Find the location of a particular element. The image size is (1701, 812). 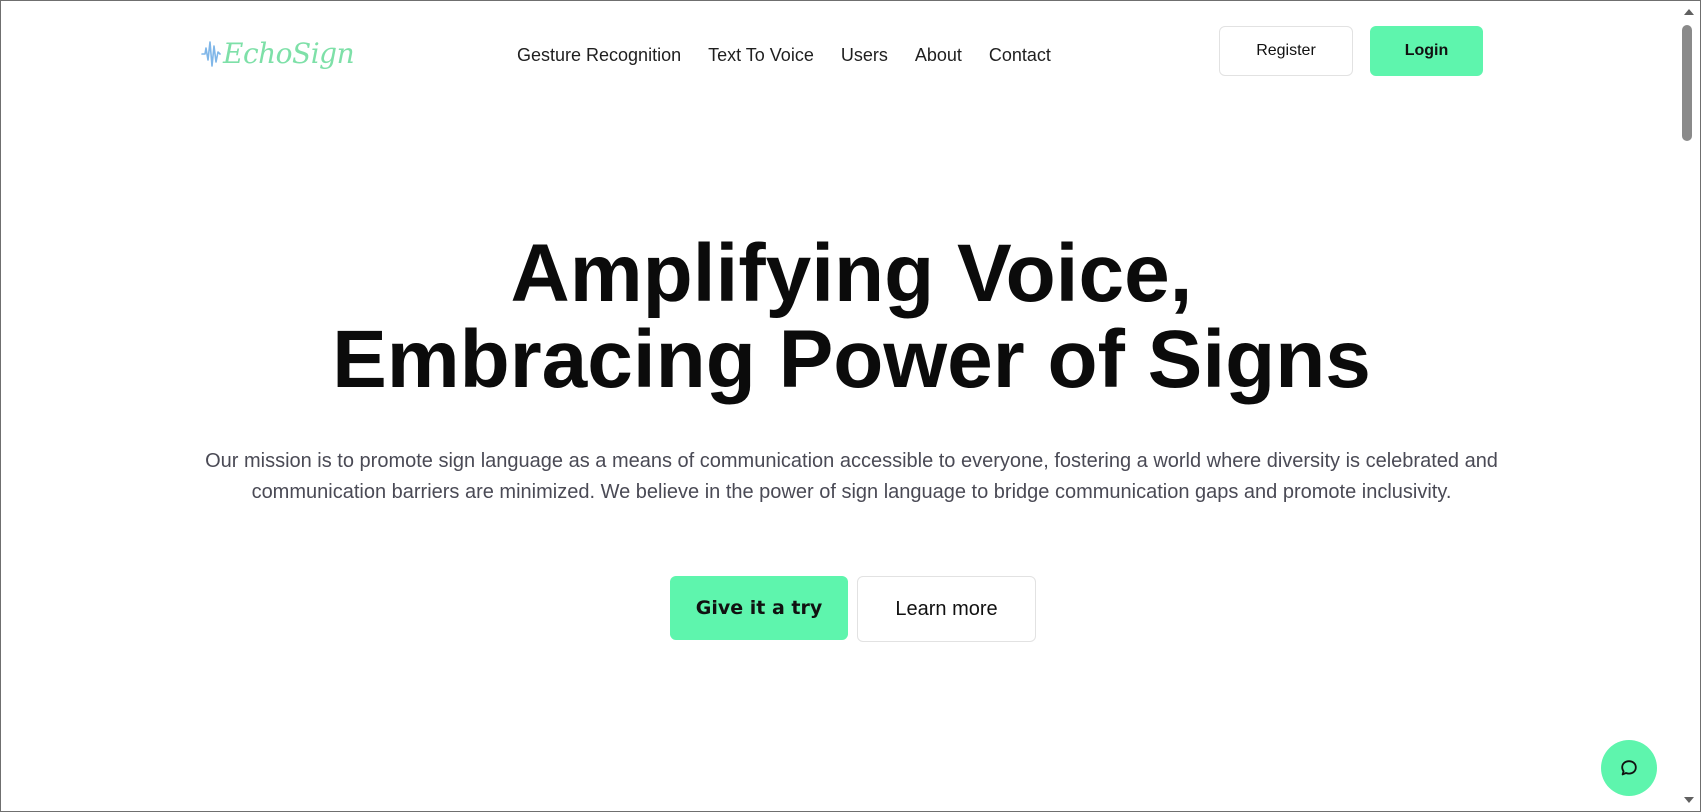

sound-wave-icon is located at coordinates (211, 54).